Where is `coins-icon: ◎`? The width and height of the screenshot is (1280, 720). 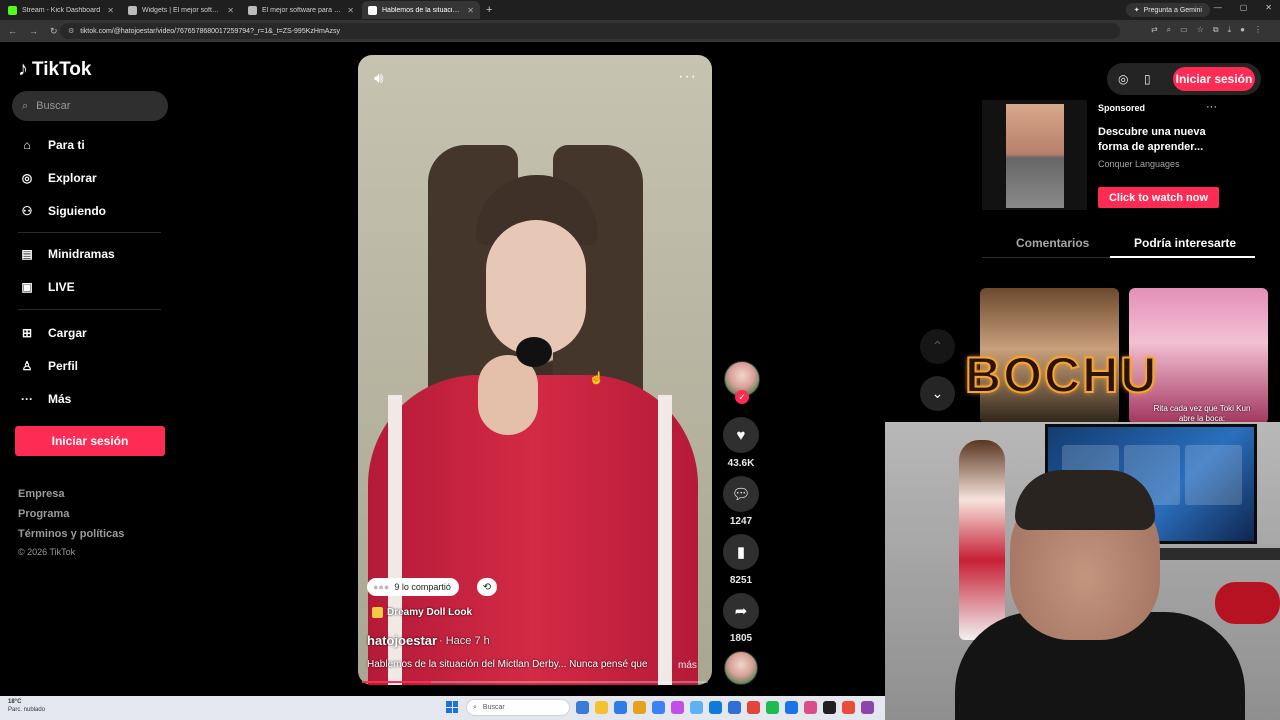
coins-icon: ◎ is located at coordinates (1123, 79).